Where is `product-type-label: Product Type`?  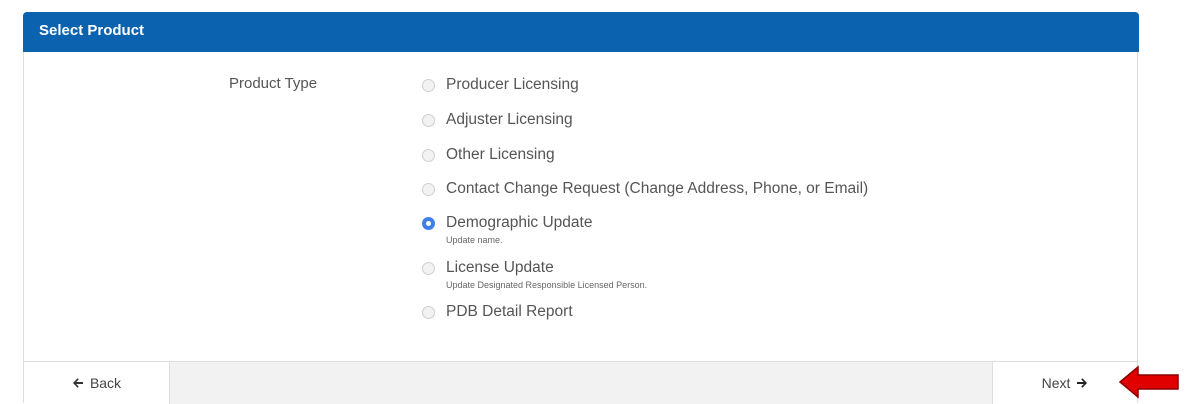 product-type-label: Product Type is located at coordinates (273, 83).